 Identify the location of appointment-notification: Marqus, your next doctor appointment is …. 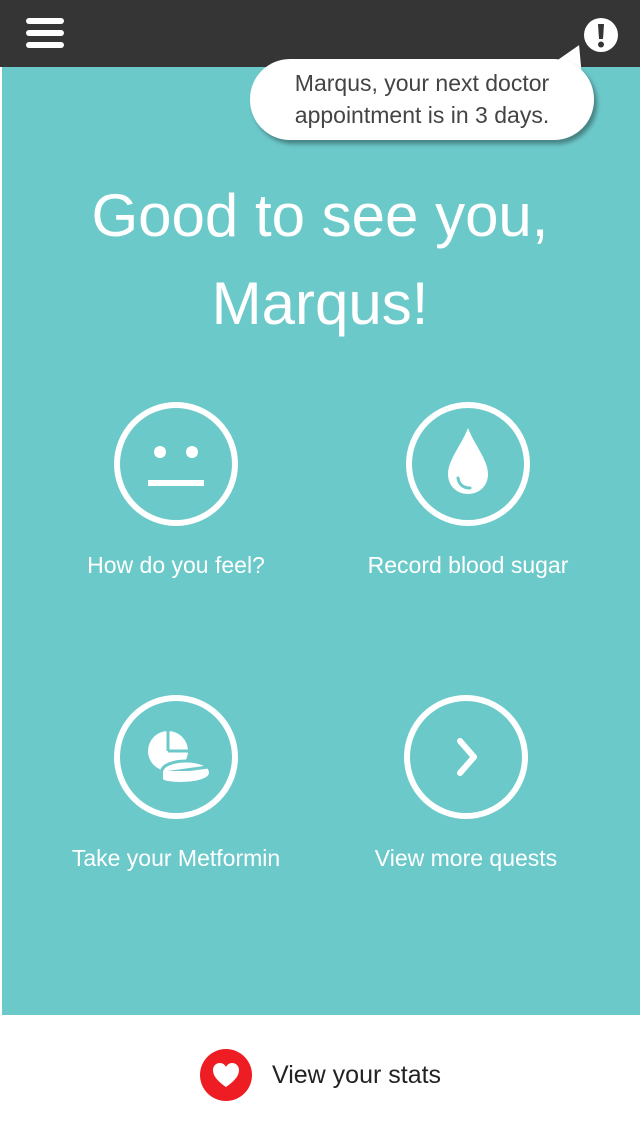
(422, 99).